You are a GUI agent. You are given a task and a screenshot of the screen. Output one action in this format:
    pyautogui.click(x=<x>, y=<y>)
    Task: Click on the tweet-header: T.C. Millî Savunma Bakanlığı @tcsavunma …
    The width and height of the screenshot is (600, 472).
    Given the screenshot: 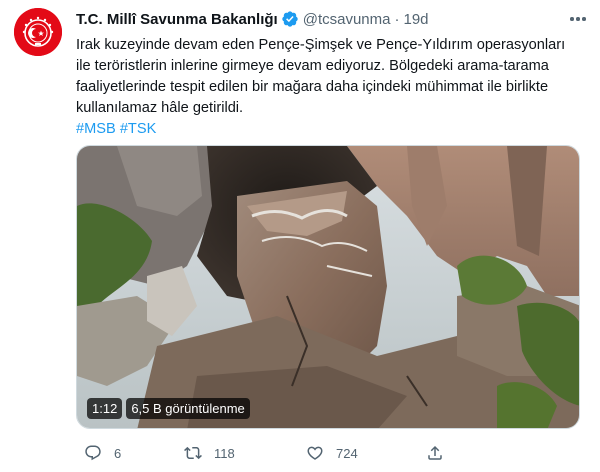 What is the action you would take?
    pyautogui.click(x=332, y=19)
    